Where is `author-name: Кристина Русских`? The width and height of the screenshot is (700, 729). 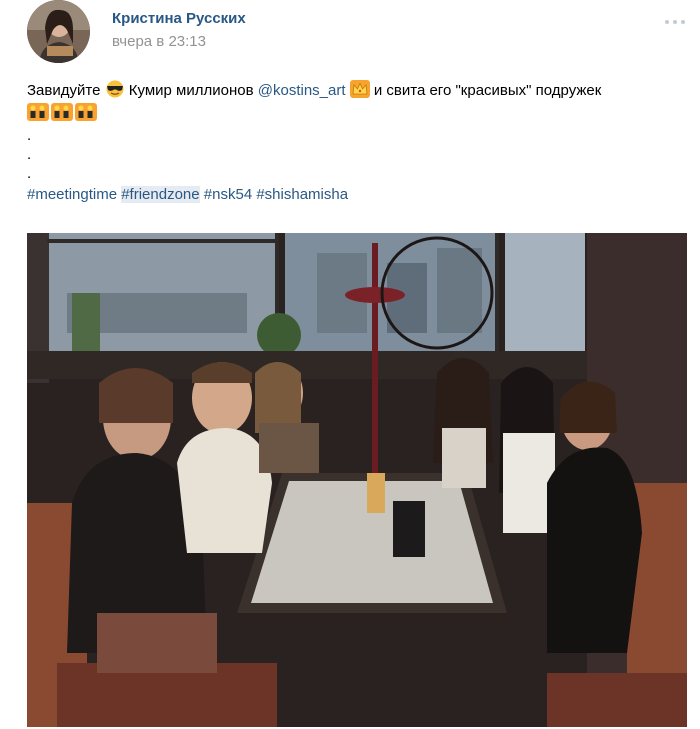 author-name: Кристина Русских is located at coordinates (179, 18).